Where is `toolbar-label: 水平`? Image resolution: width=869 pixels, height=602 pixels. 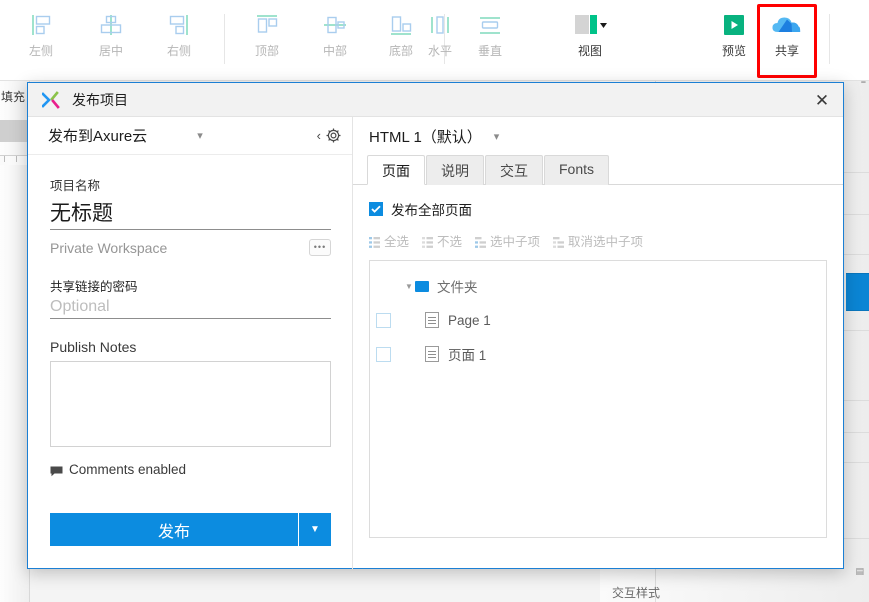
toolbar-label: 水平 is located at coordinates (439, 51).